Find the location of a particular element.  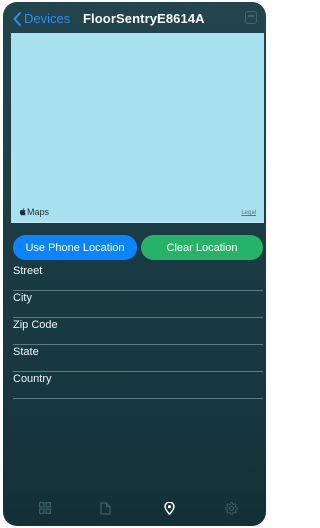

tab-documents is located at coordinates (105, 508).